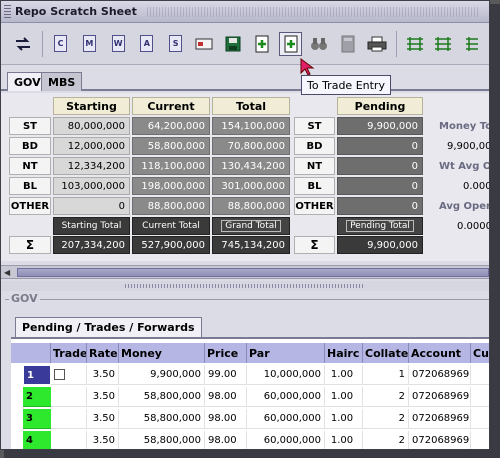  I want to click on trade-checkbox, so click(59, 374).